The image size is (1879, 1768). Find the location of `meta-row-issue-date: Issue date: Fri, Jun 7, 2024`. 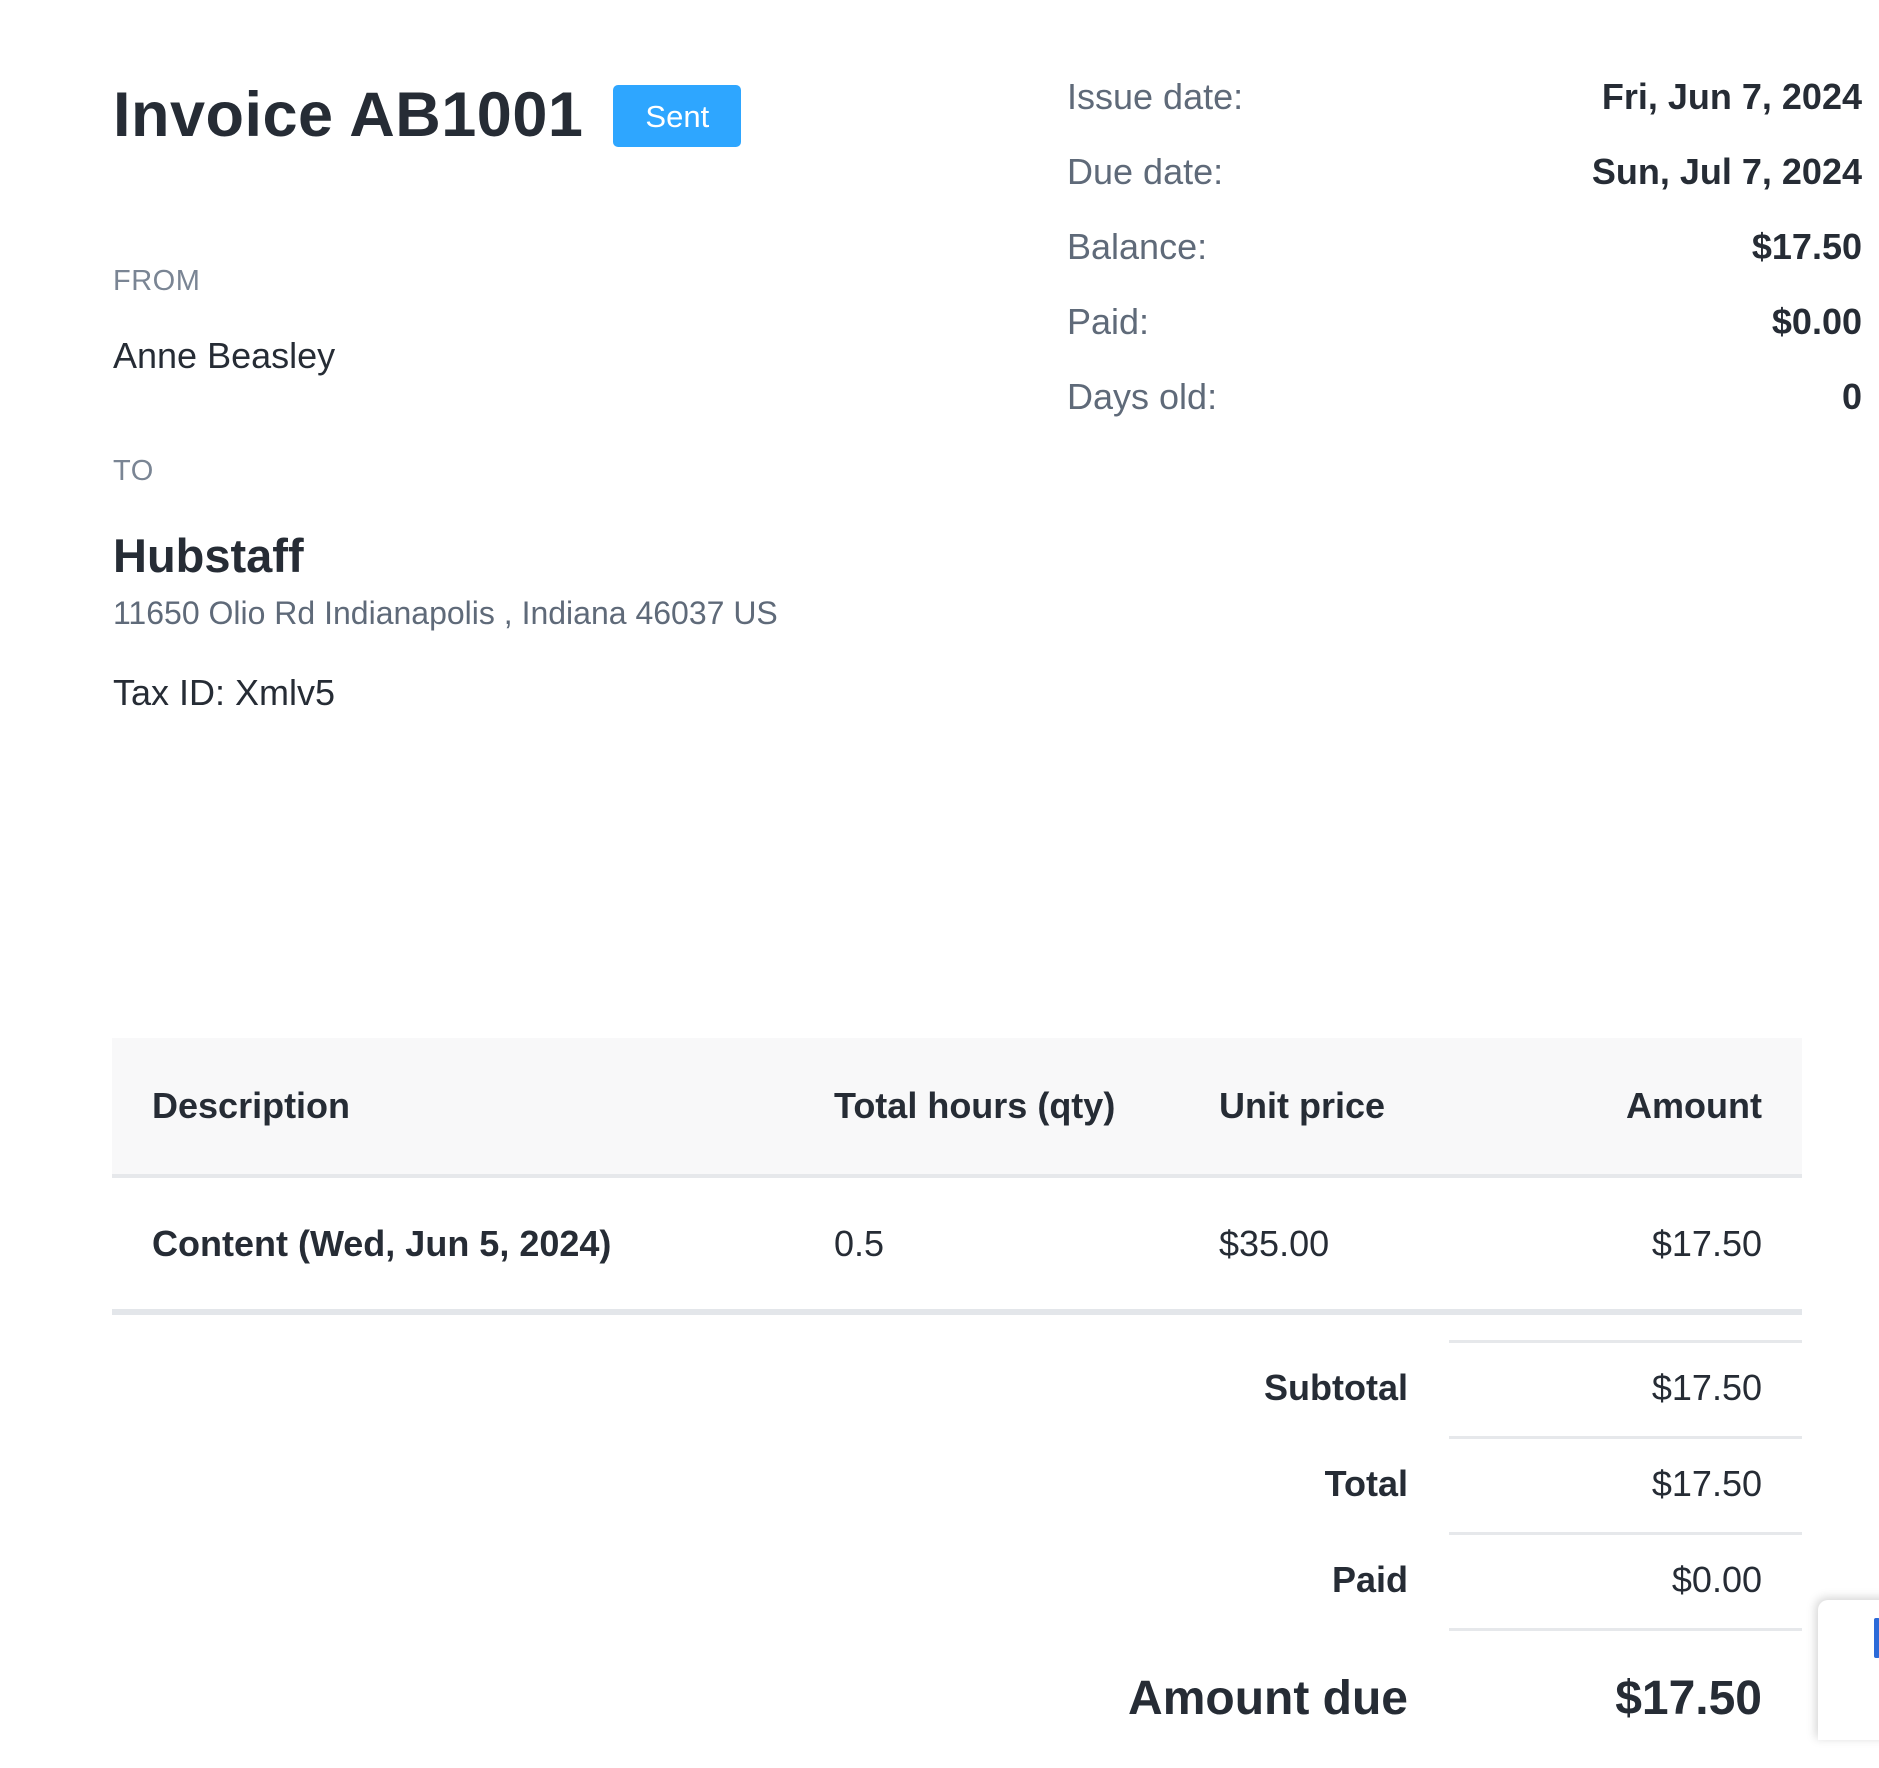

meta-row-issue-date: Issue date: Fri, Jun 7, 2024 is located at coordinates (1464, 113).